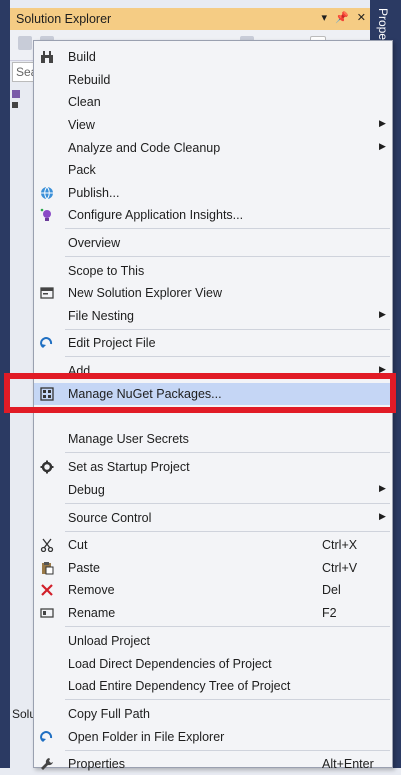 This screenshot has width=401, height=775. What do you see at coordinates (213, 293) in the screenshot?
I see `menu-item-new-se-view: New Solution Explorer View` at bounding box center [213, 293].